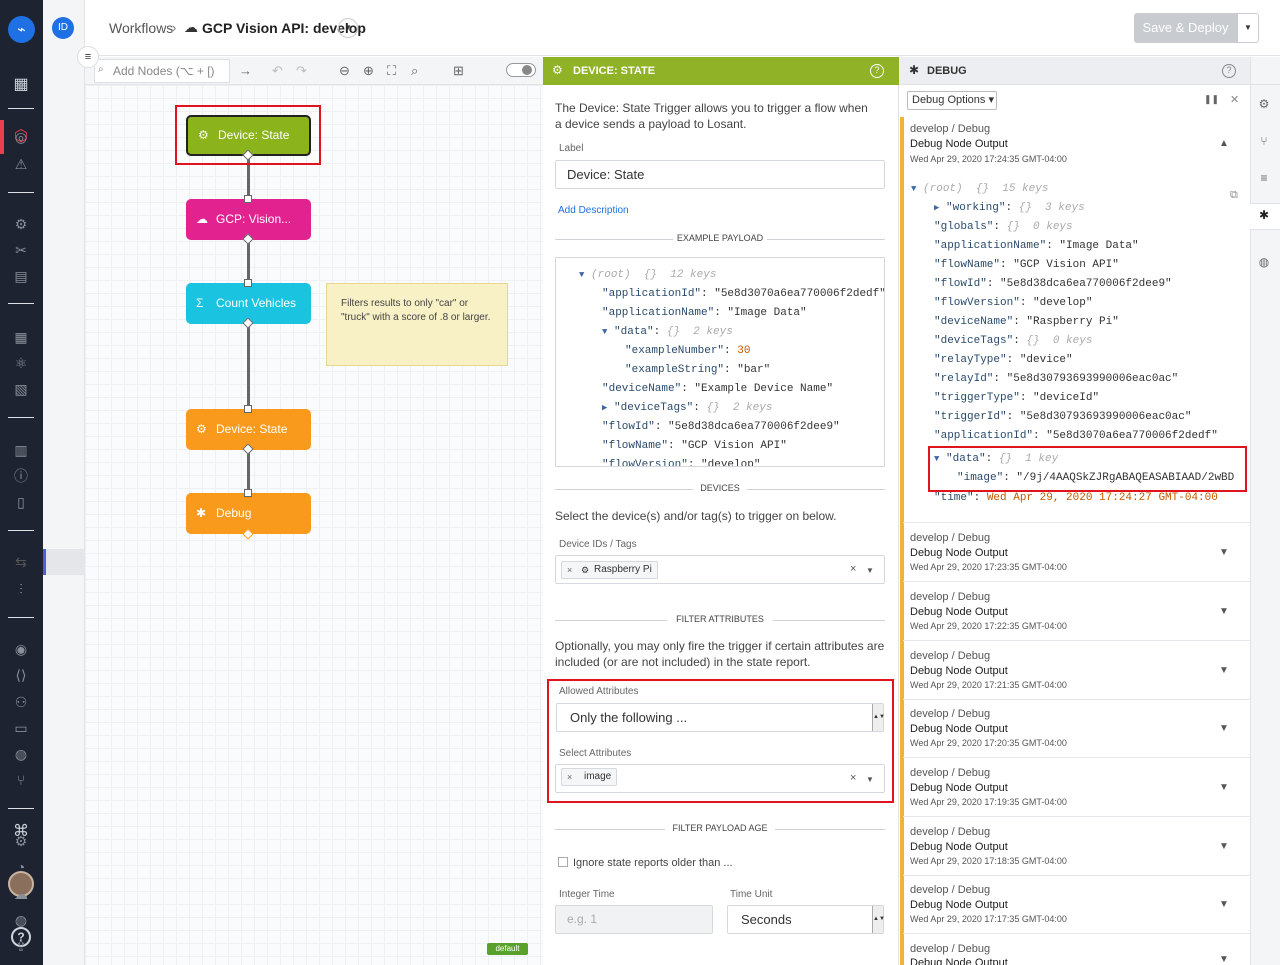  Describe the element at coordinates (21, 450) in the screenshot. I see `dashboards-icon: ▥` at that location.